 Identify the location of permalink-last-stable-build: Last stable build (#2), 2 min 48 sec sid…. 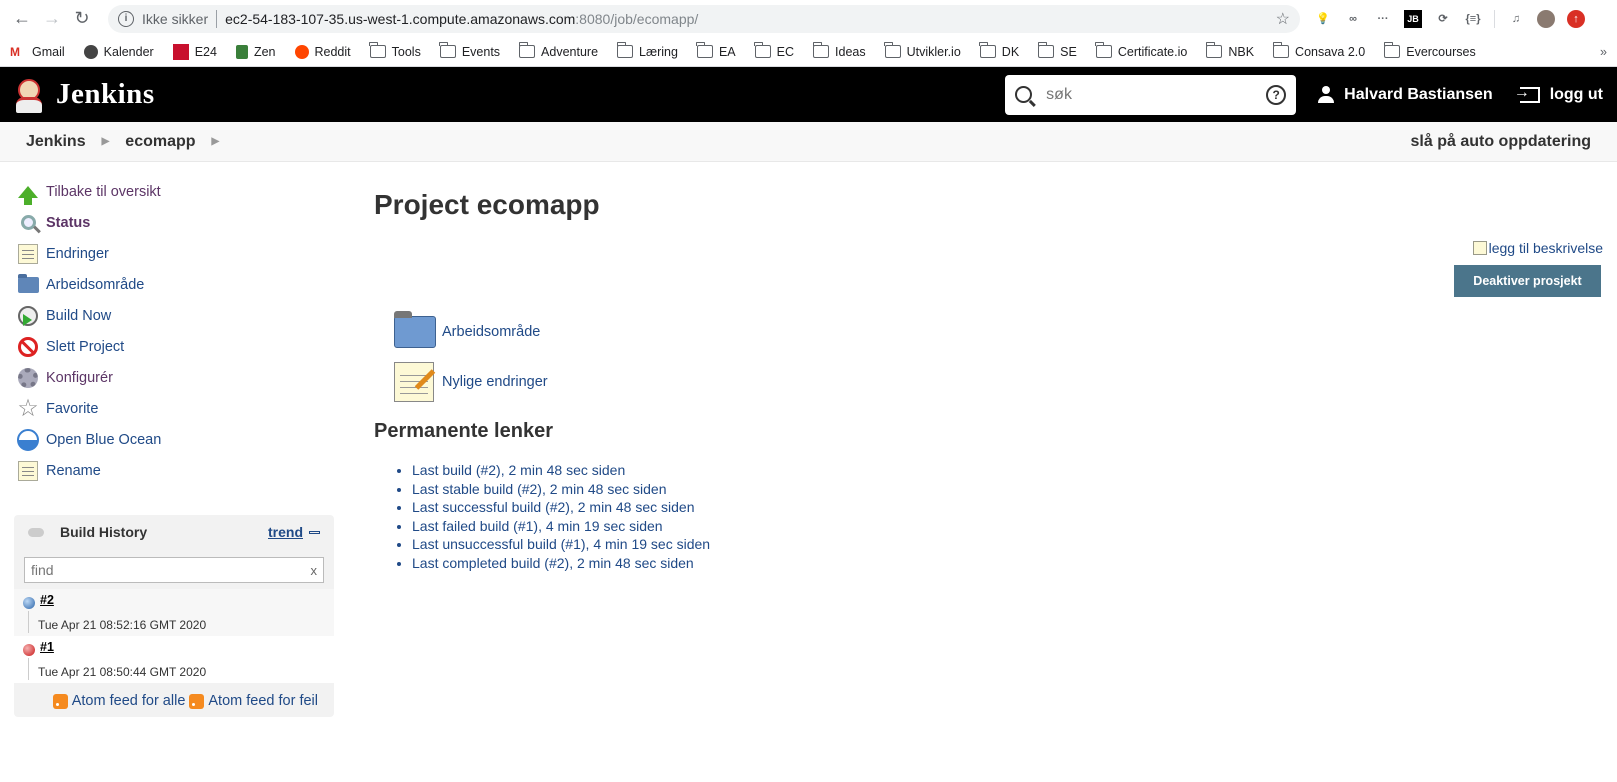
(539, 489).